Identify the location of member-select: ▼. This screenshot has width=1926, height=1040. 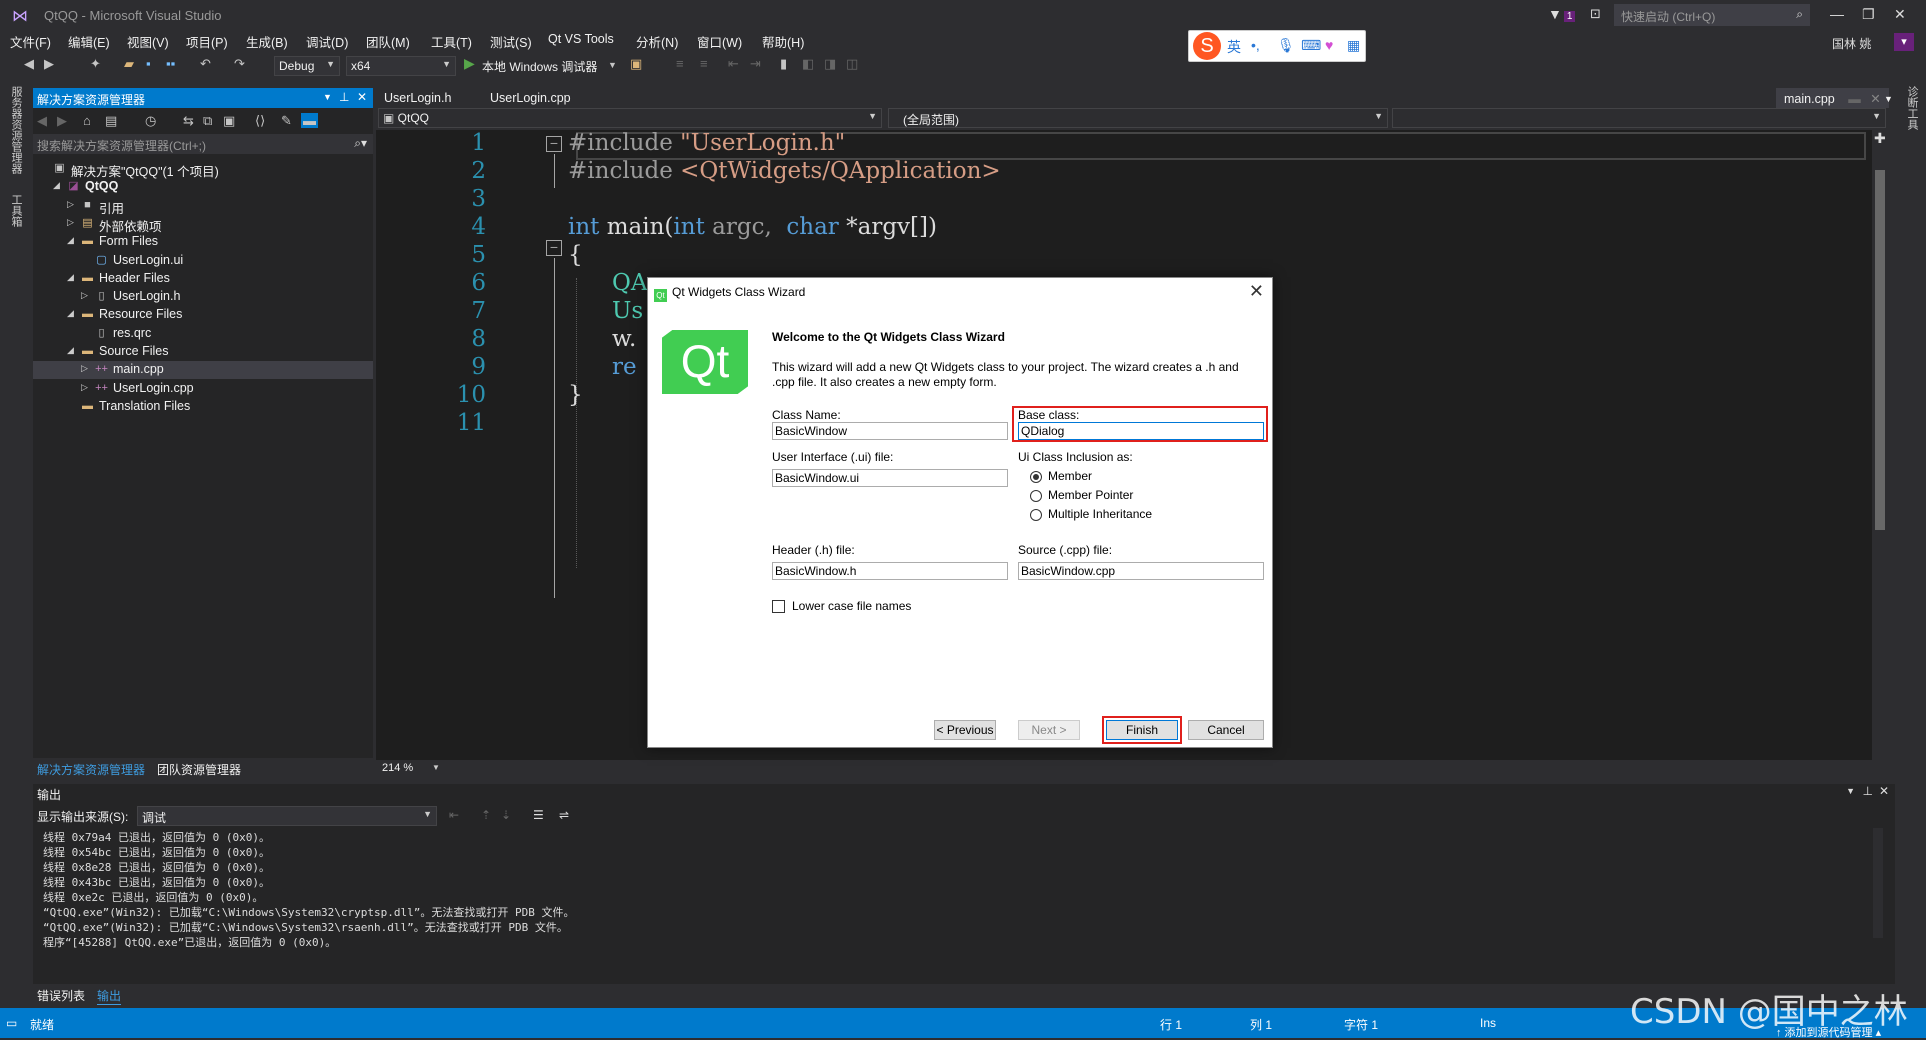
(1639, 118).